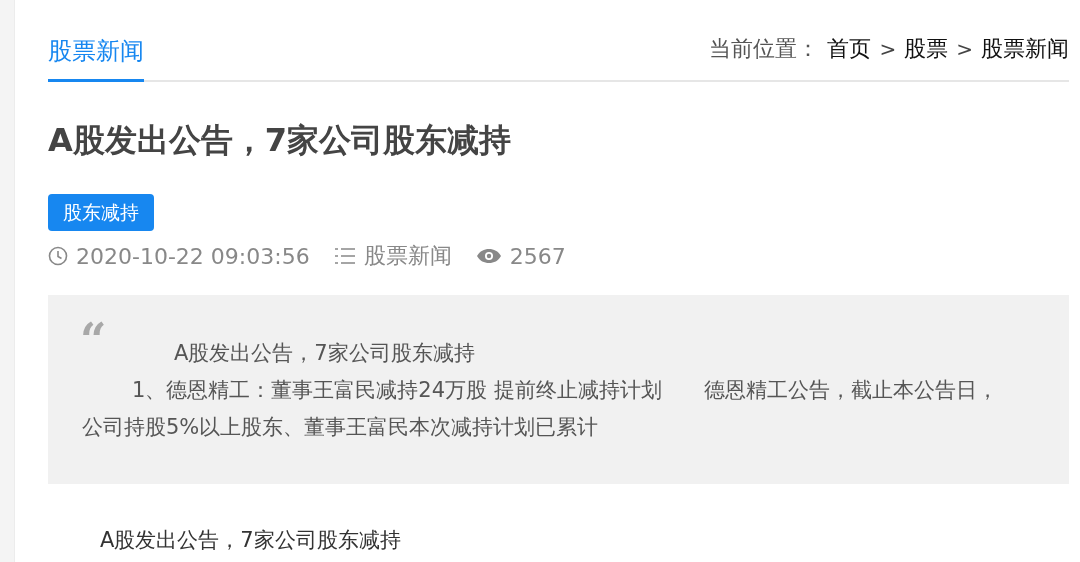 The height and width of the screenshot is (562, 1080). What do you see at coordinates (324, 353) in the screenshot?
I see `summary-text: A股发出公告，7家公司股东减持` at bounding box center [324, 353].